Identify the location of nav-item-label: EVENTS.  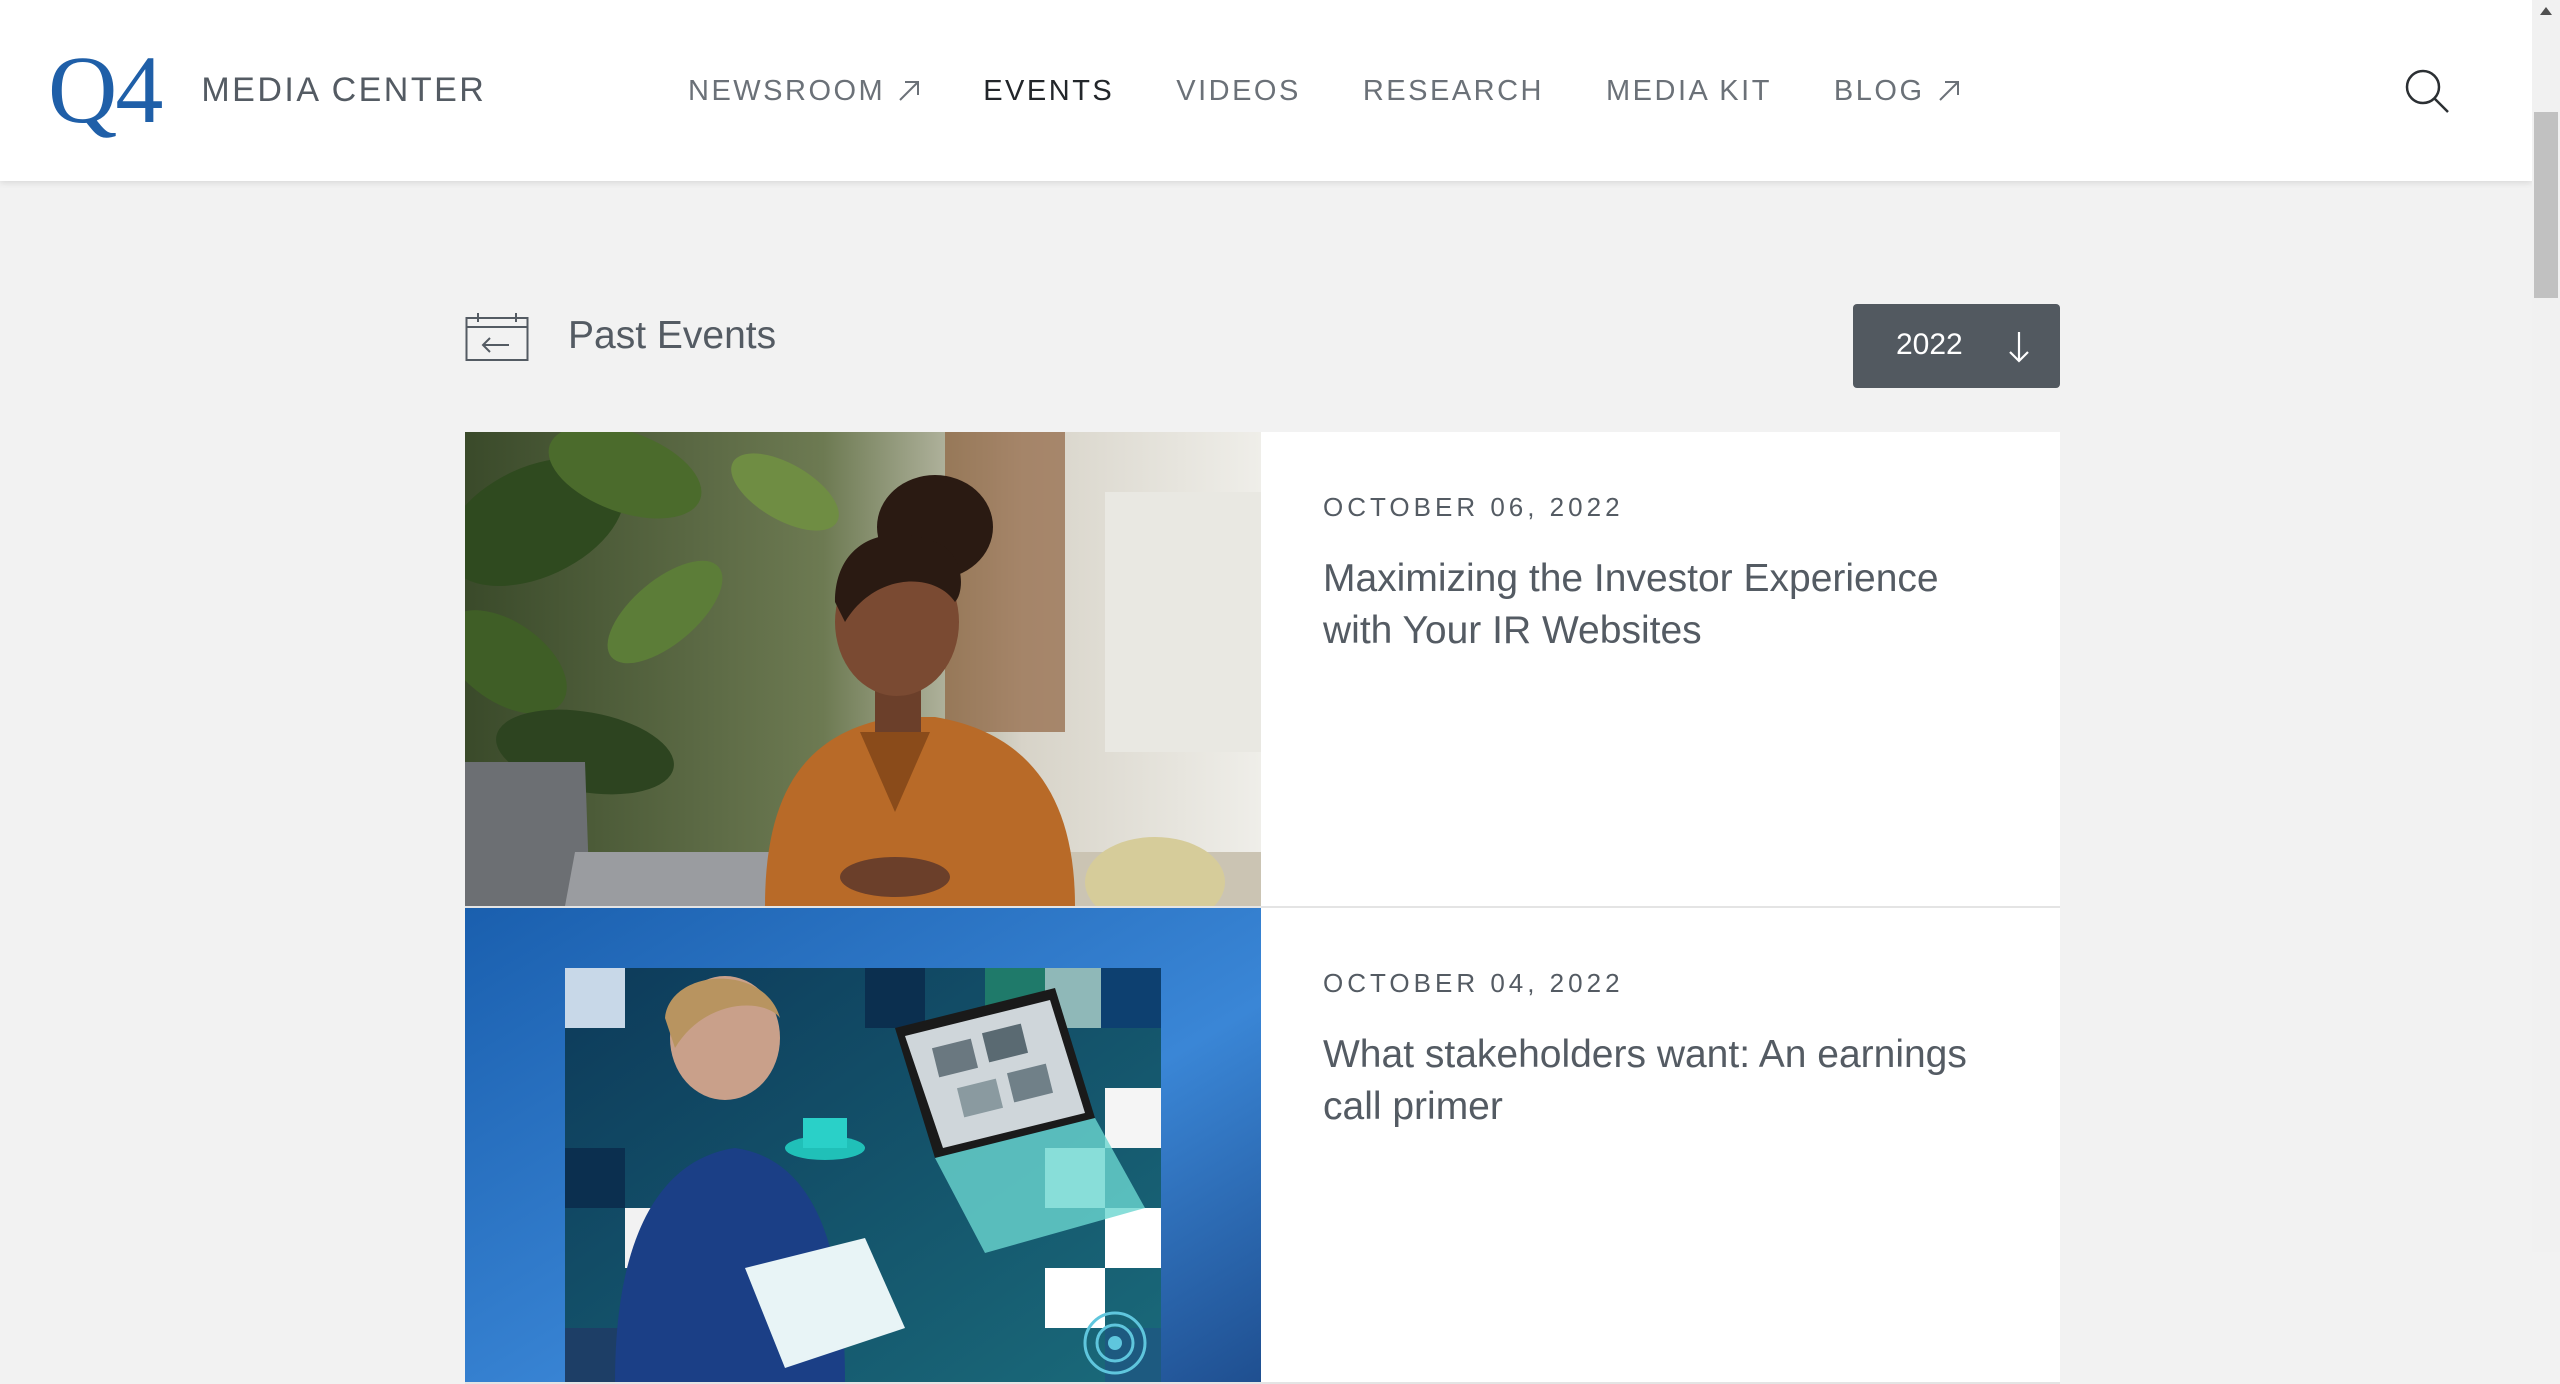
(1049, 90).